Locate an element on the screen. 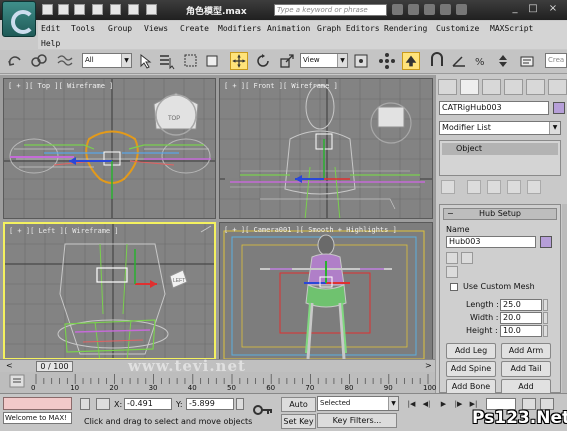 This screenshot has width=567, height=431. width-field: 20.0 is located at coordinates (521, 318).